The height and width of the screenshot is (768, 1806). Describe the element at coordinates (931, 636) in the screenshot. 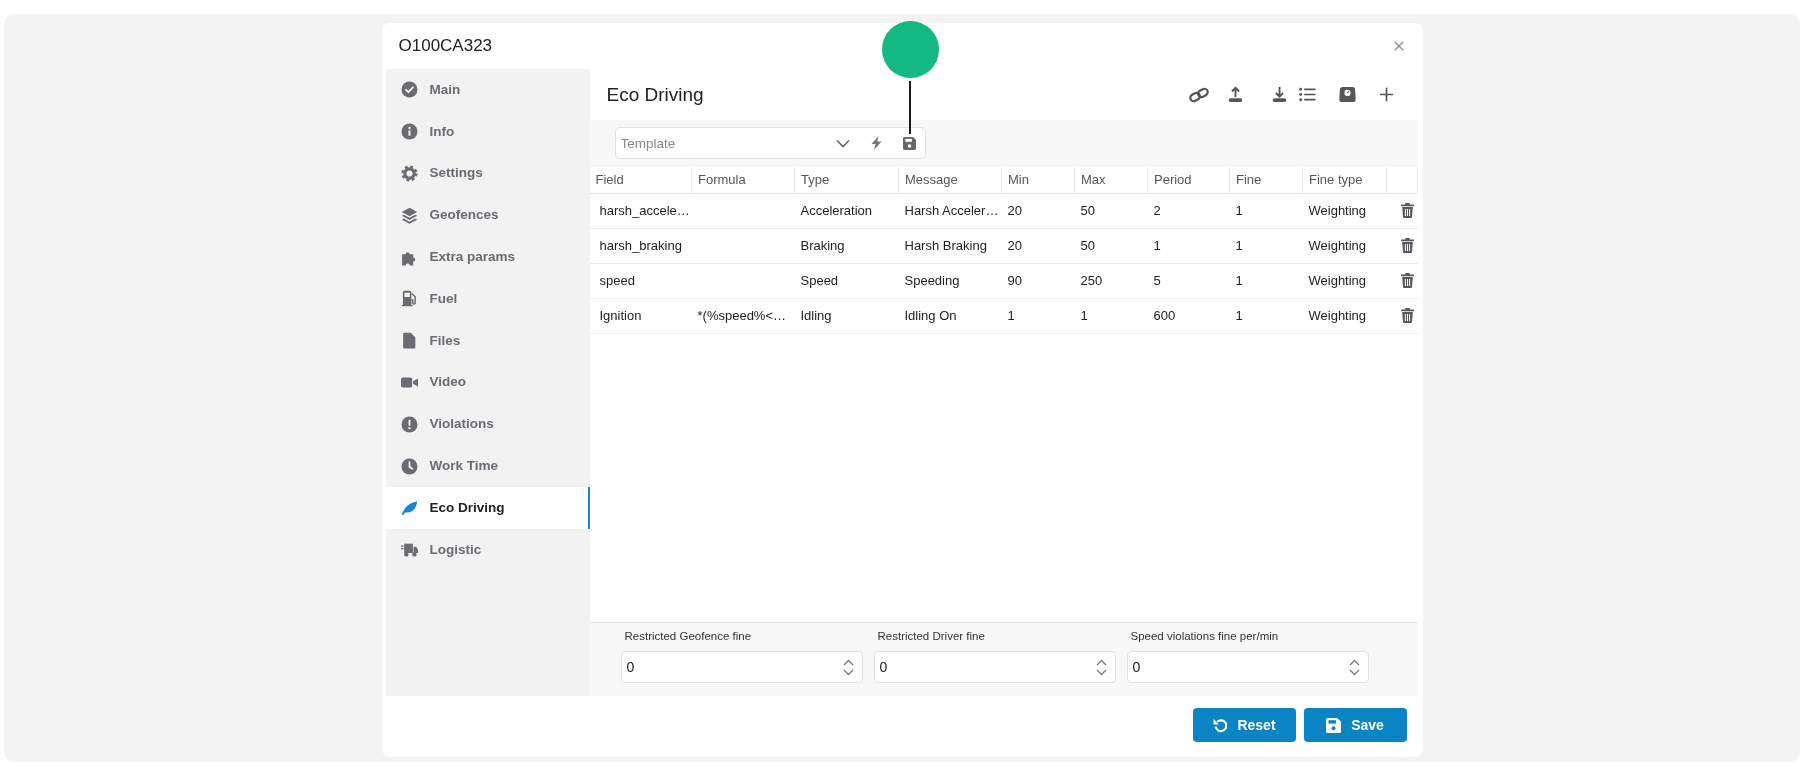

I see `field-label: Restricted Driver fine` at that location.